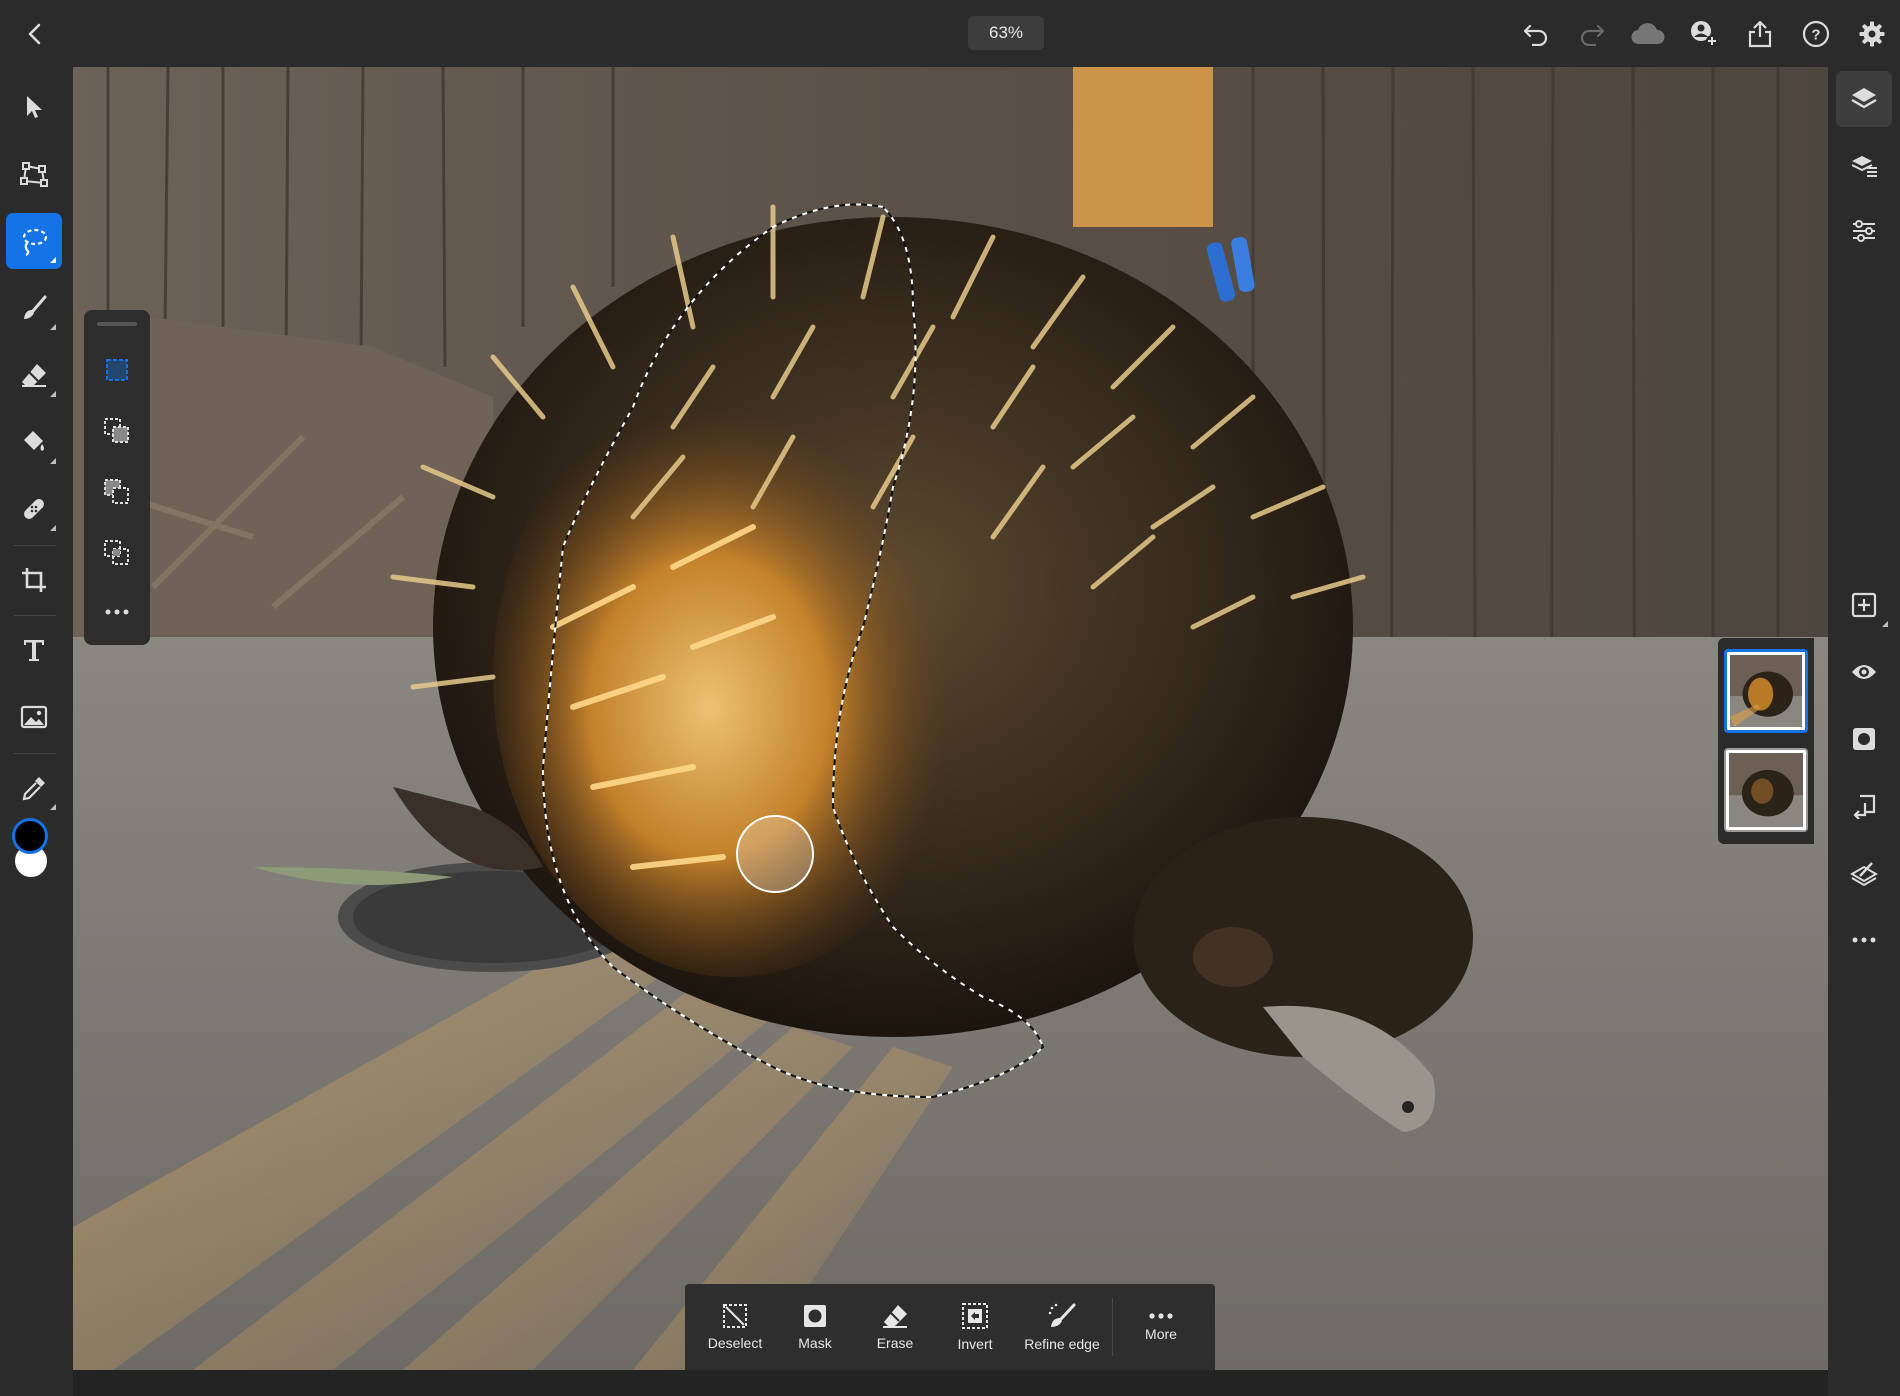 The width and height of the screenshot is (1900, 1396). What do you see at coordinates (117, 492) in the screenshot?
I see `subtract-from-selection-icon` at bounding box center [117, 492].